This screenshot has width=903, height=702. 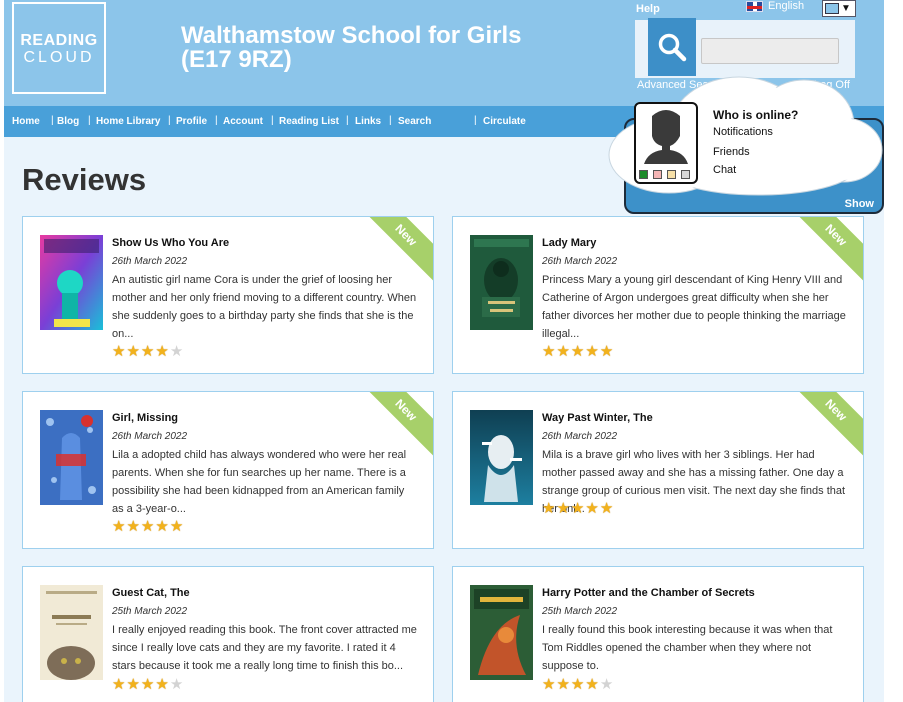 I want to click on review-title: Harry Potter and the Chamber of Secrets, so click(x=648, y=593).